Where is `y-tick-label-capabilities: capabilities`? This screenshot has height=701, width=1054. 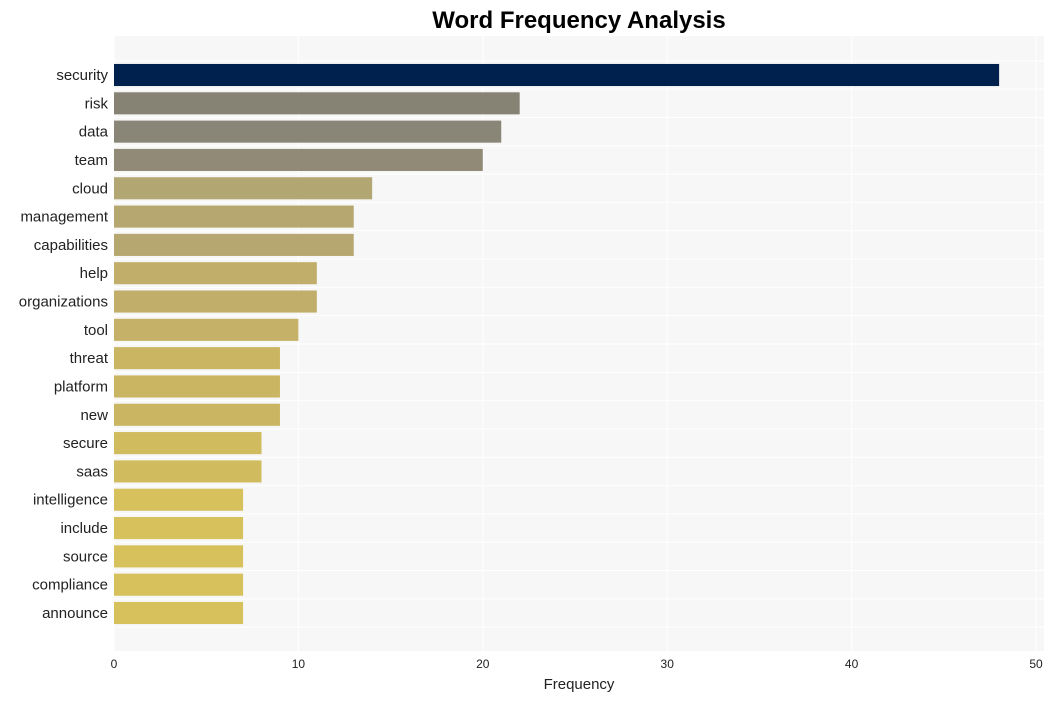 y-tick-label-capabilities: capabilities is located at coordinates (71, 245).